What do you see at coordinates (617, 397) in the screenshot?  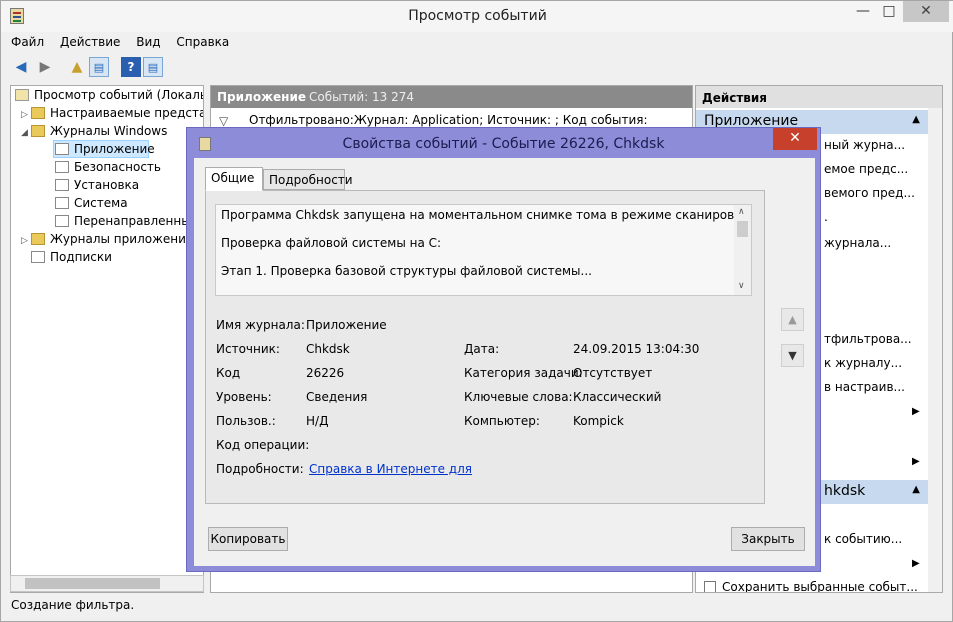 I see `keywords-value: Классический` at bounding box center [617, 397].